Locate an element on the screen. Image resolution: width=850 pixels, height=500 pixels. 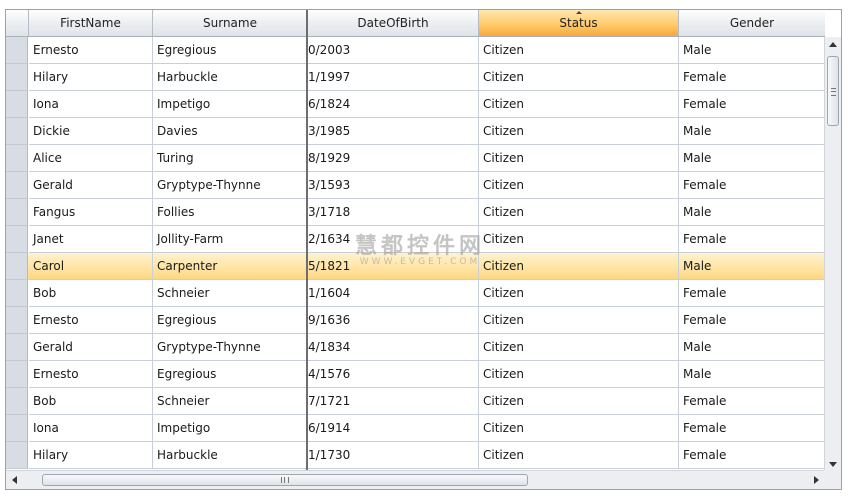
vertical-scroll-thumb is located at coordinates (833, 91).